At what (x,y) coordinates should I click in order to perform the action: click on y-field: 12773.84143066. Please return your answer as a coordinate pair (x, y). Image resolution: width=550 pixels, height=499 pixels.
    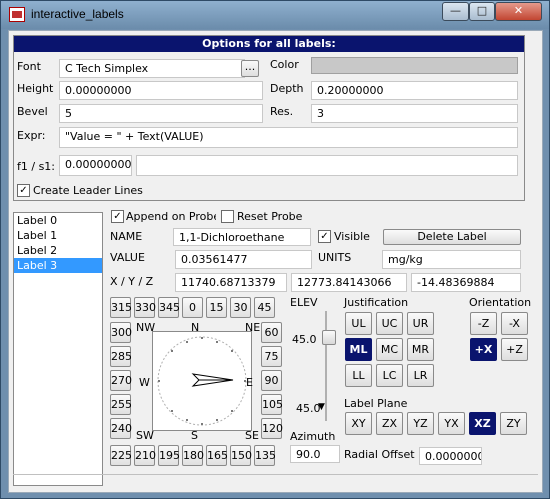
    Looking at the image, I should click on (349, 282).